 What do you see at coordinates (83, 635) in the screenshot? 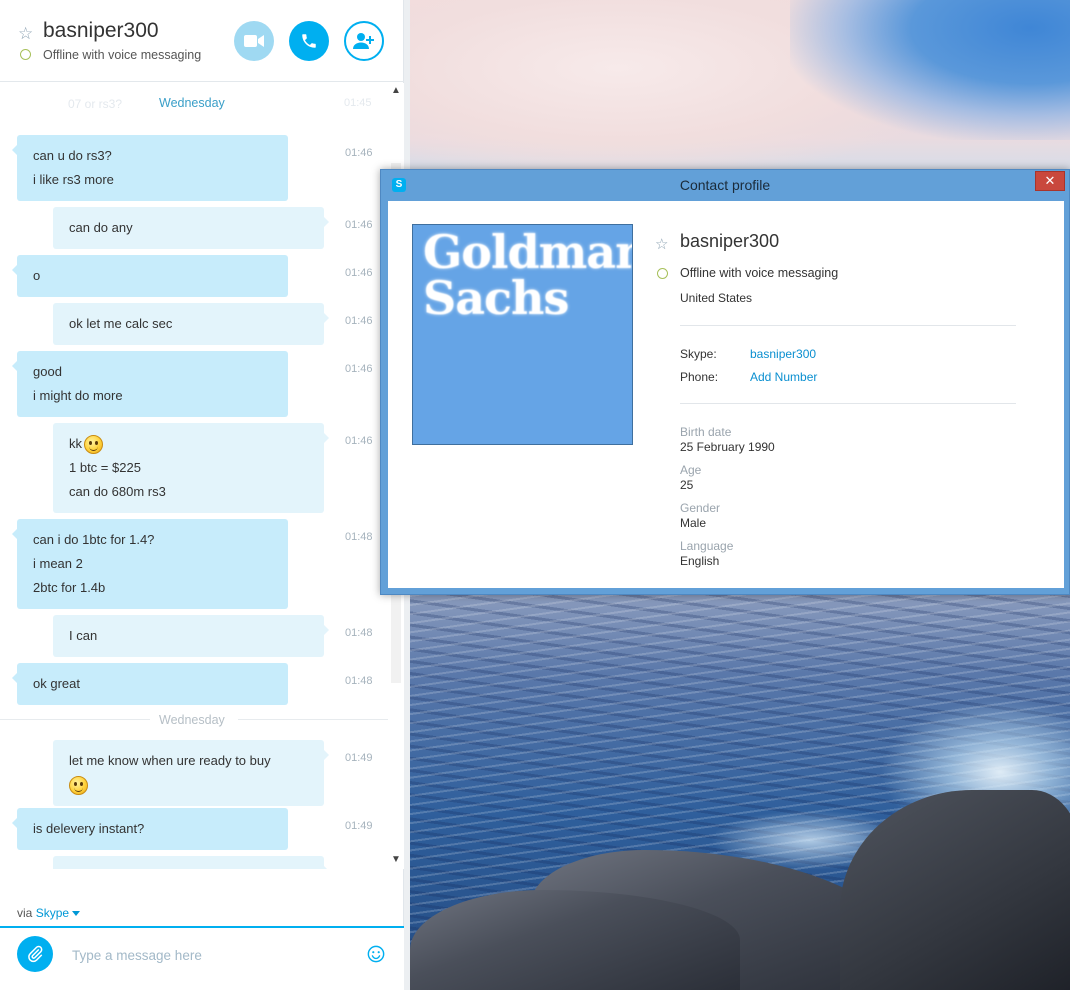
I see `message-text: I can` at bounding box center [83, 635].